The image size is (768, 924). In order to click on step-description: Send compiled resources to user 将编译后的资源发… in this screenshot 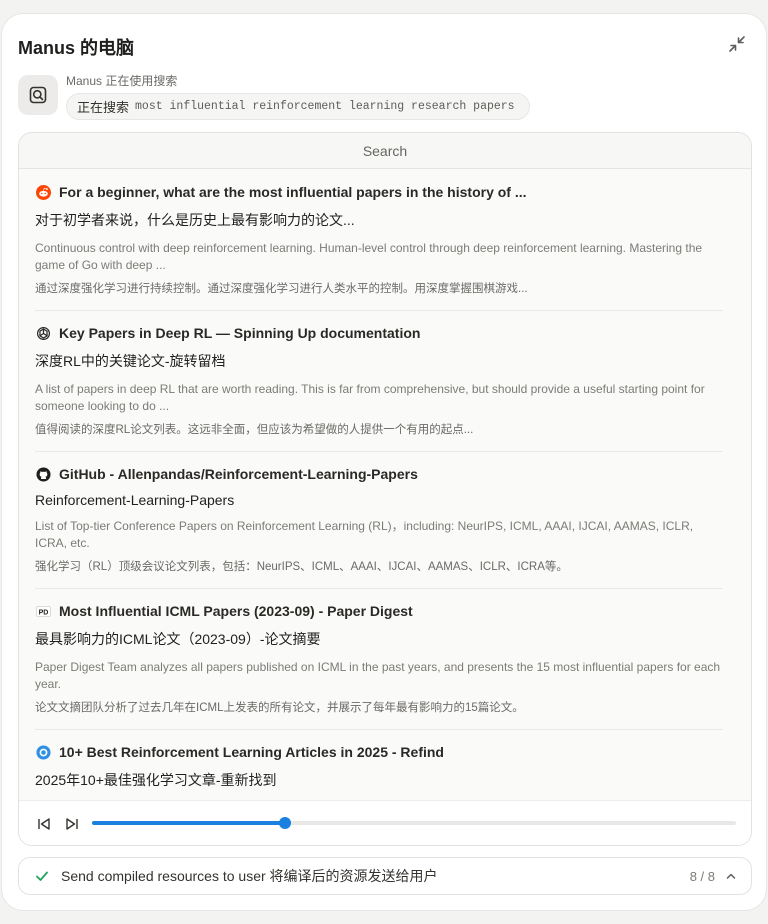, I will do `click(249, 876)`.